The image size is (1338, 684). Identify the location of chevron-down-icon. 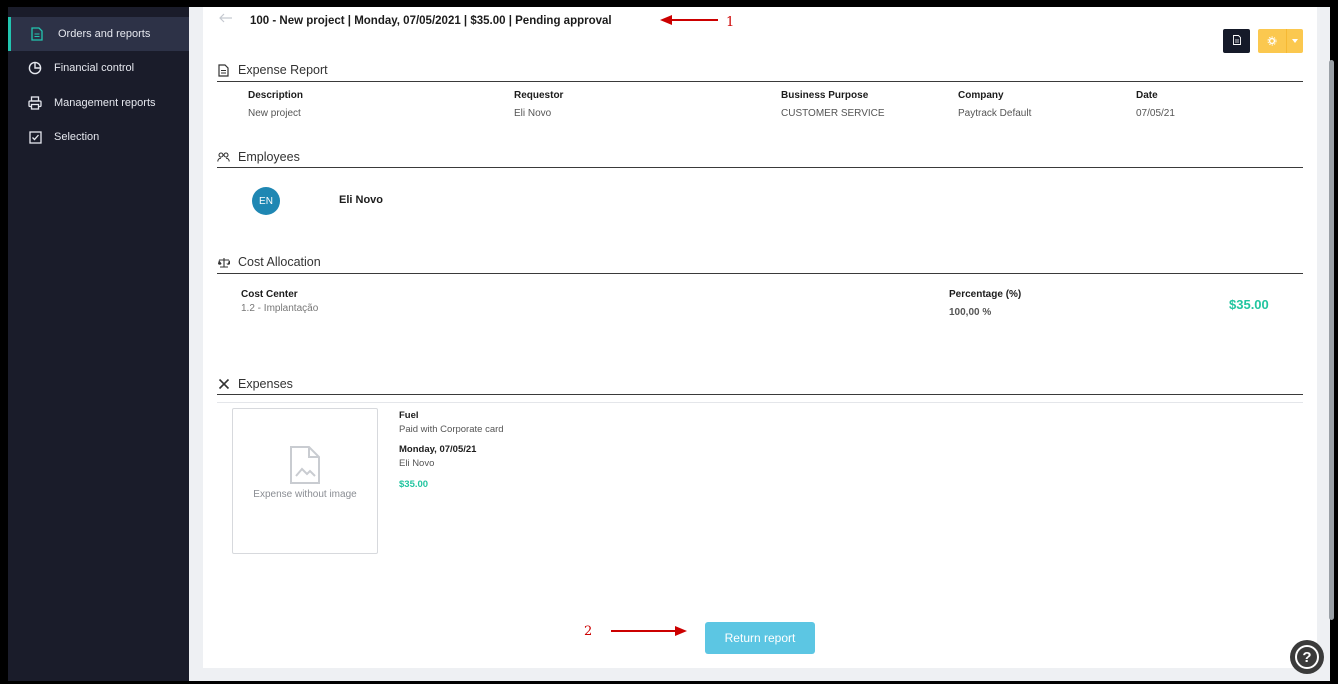
(1294, 41).